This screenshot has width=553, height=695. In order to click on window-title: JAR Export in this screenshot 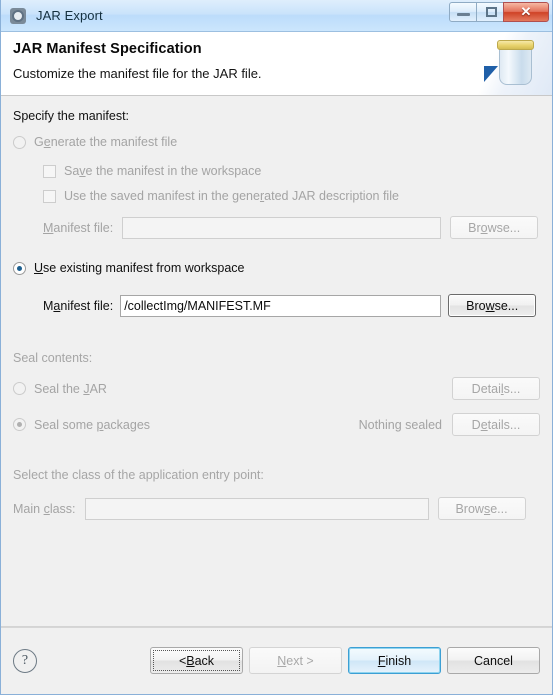, I will do `click(69, 15)`.